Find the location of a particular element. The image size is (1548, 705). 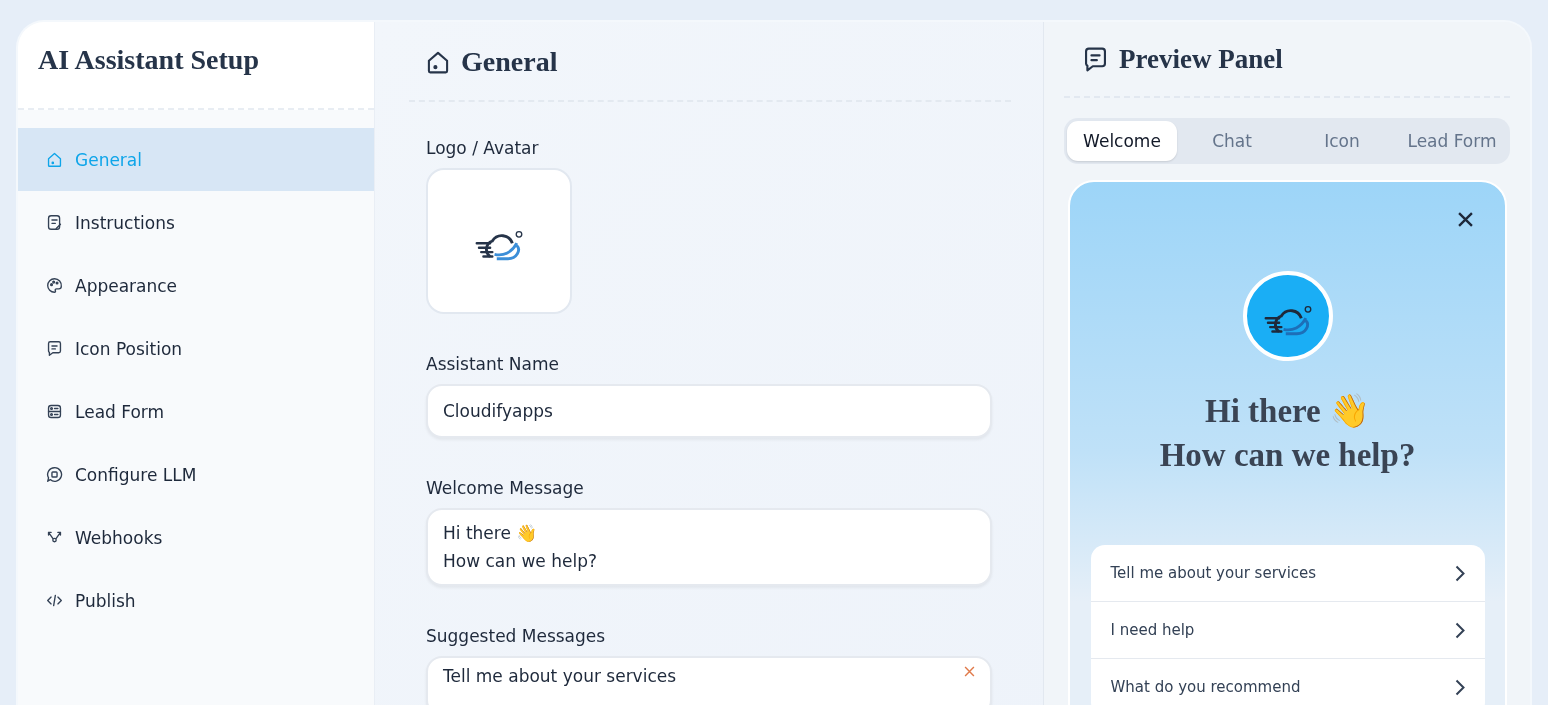

app-title: AI Assistant Setup is located at coordinates (148, 60).